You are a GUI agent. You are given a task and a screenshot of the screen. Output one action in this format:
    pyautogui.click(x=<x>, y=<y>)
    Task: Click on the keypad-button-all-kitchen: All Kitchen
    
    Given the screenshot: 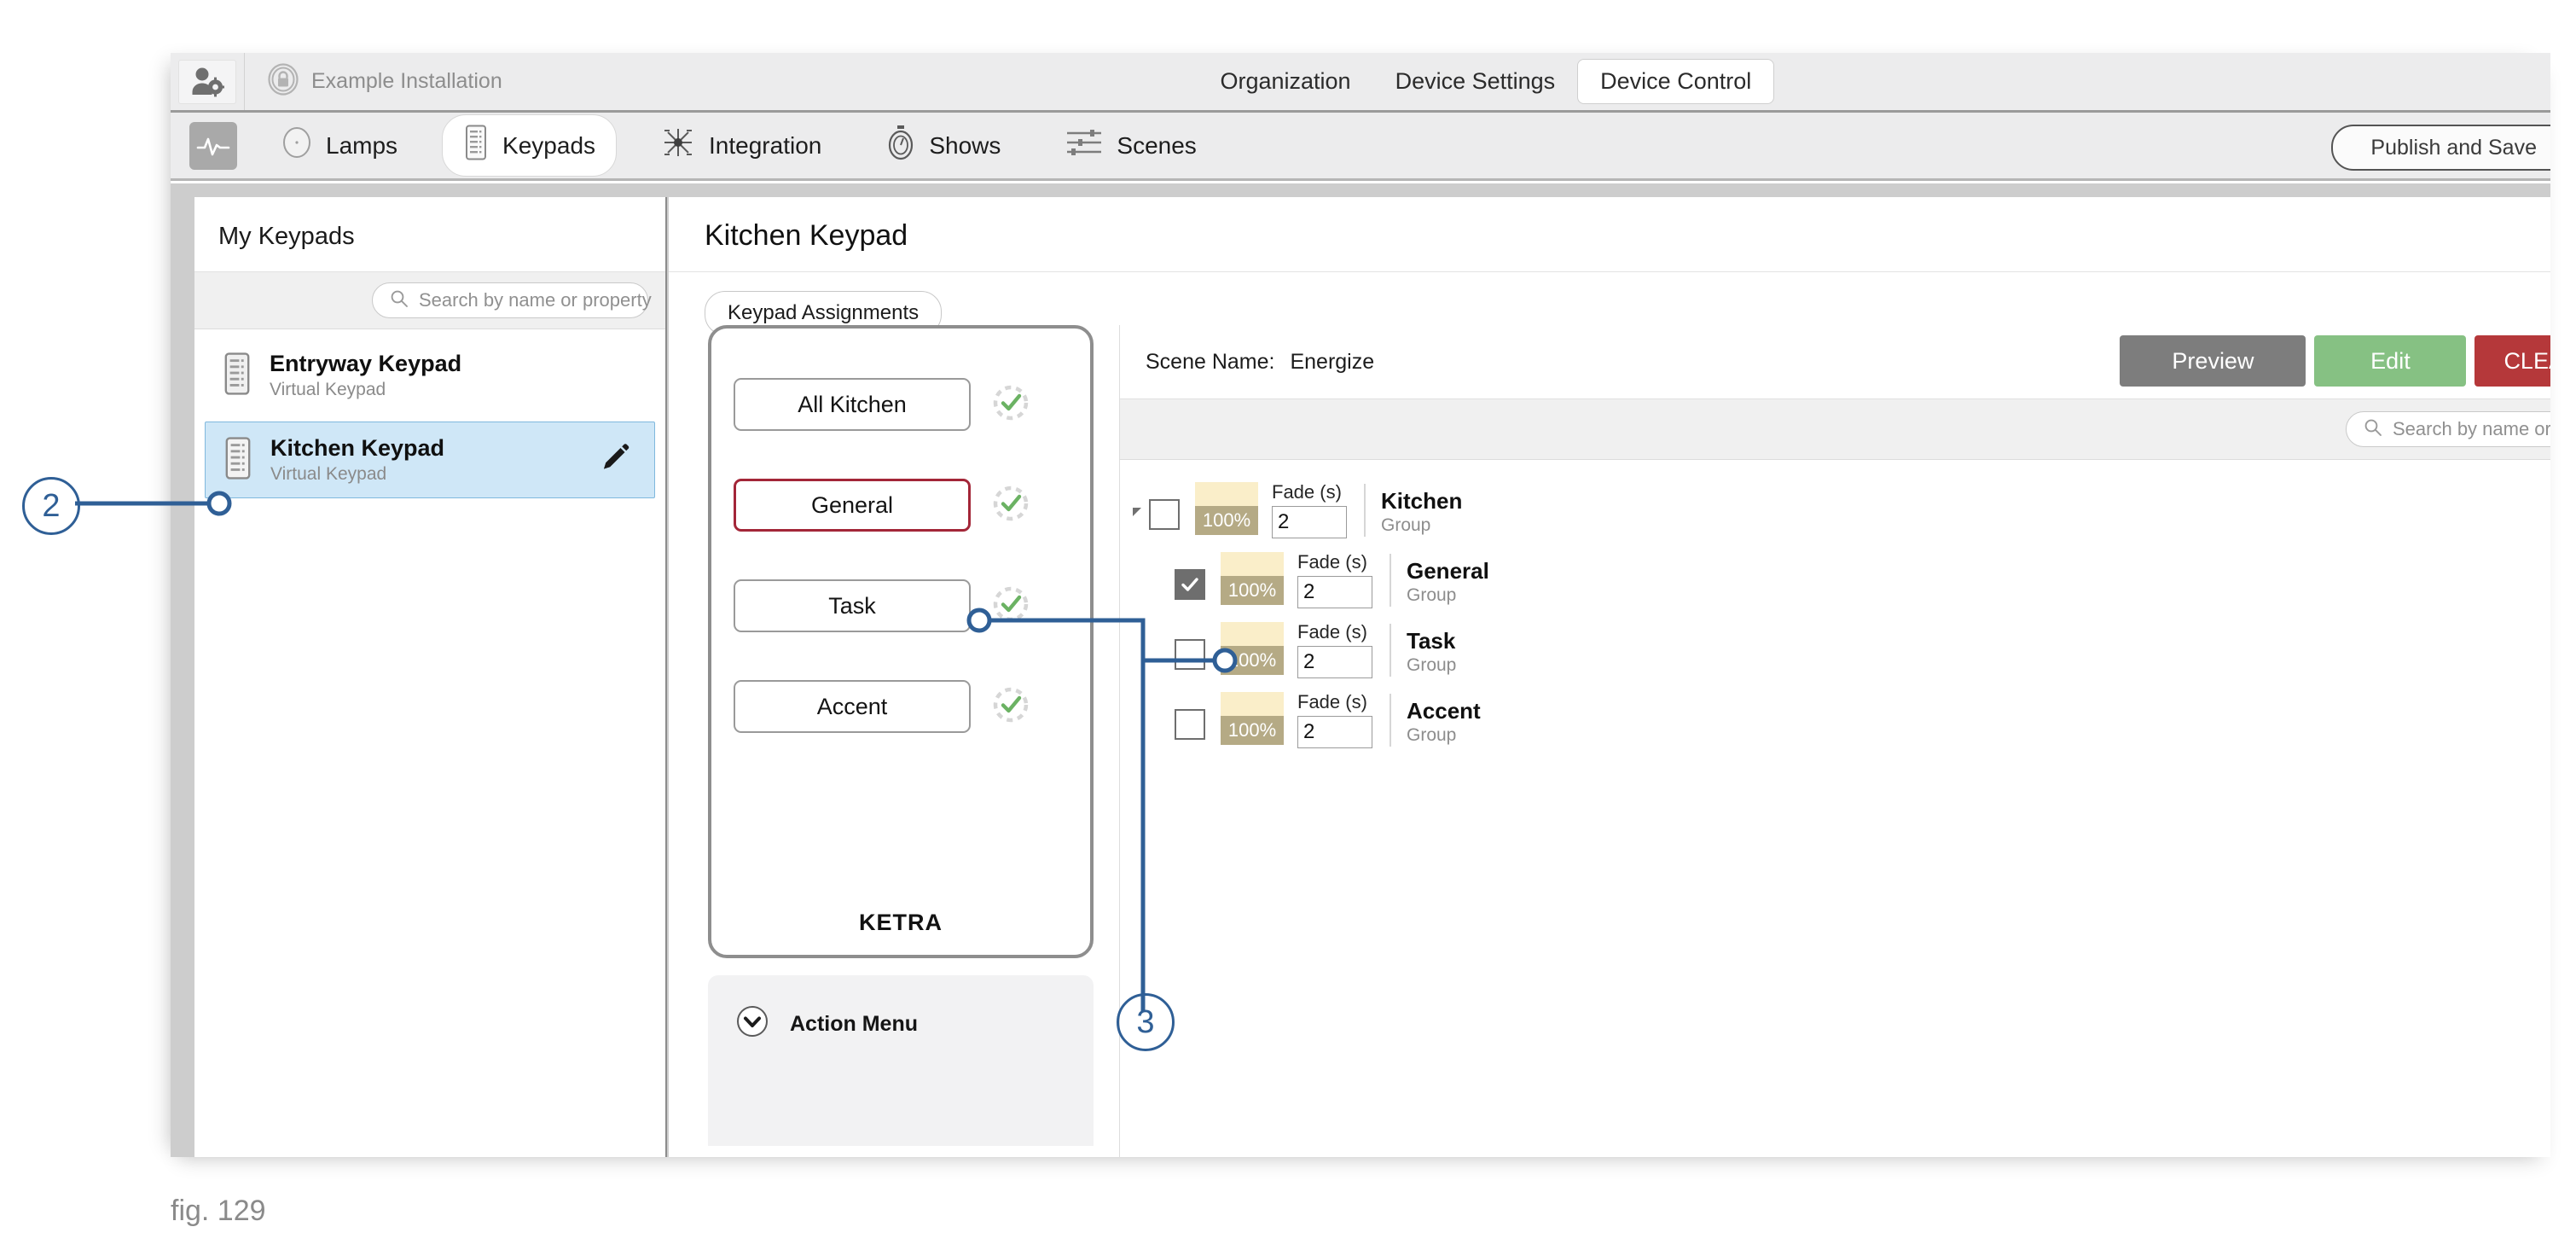 What is the action you would take?
    pyautogui.click(x=852, y=404)
    